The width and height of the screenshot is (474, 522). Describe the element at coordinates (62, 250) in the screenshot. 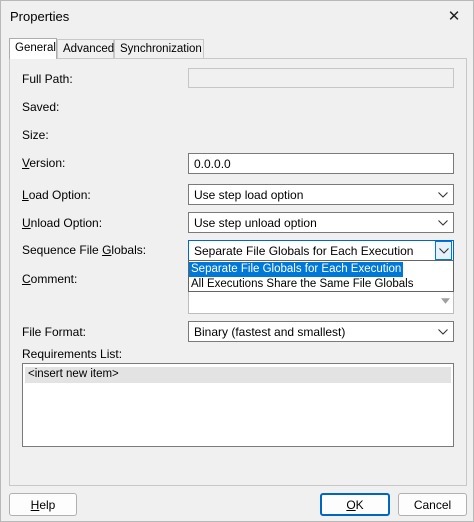

I see `sequence-file-globals-label-pre: Sequence File` at that location.